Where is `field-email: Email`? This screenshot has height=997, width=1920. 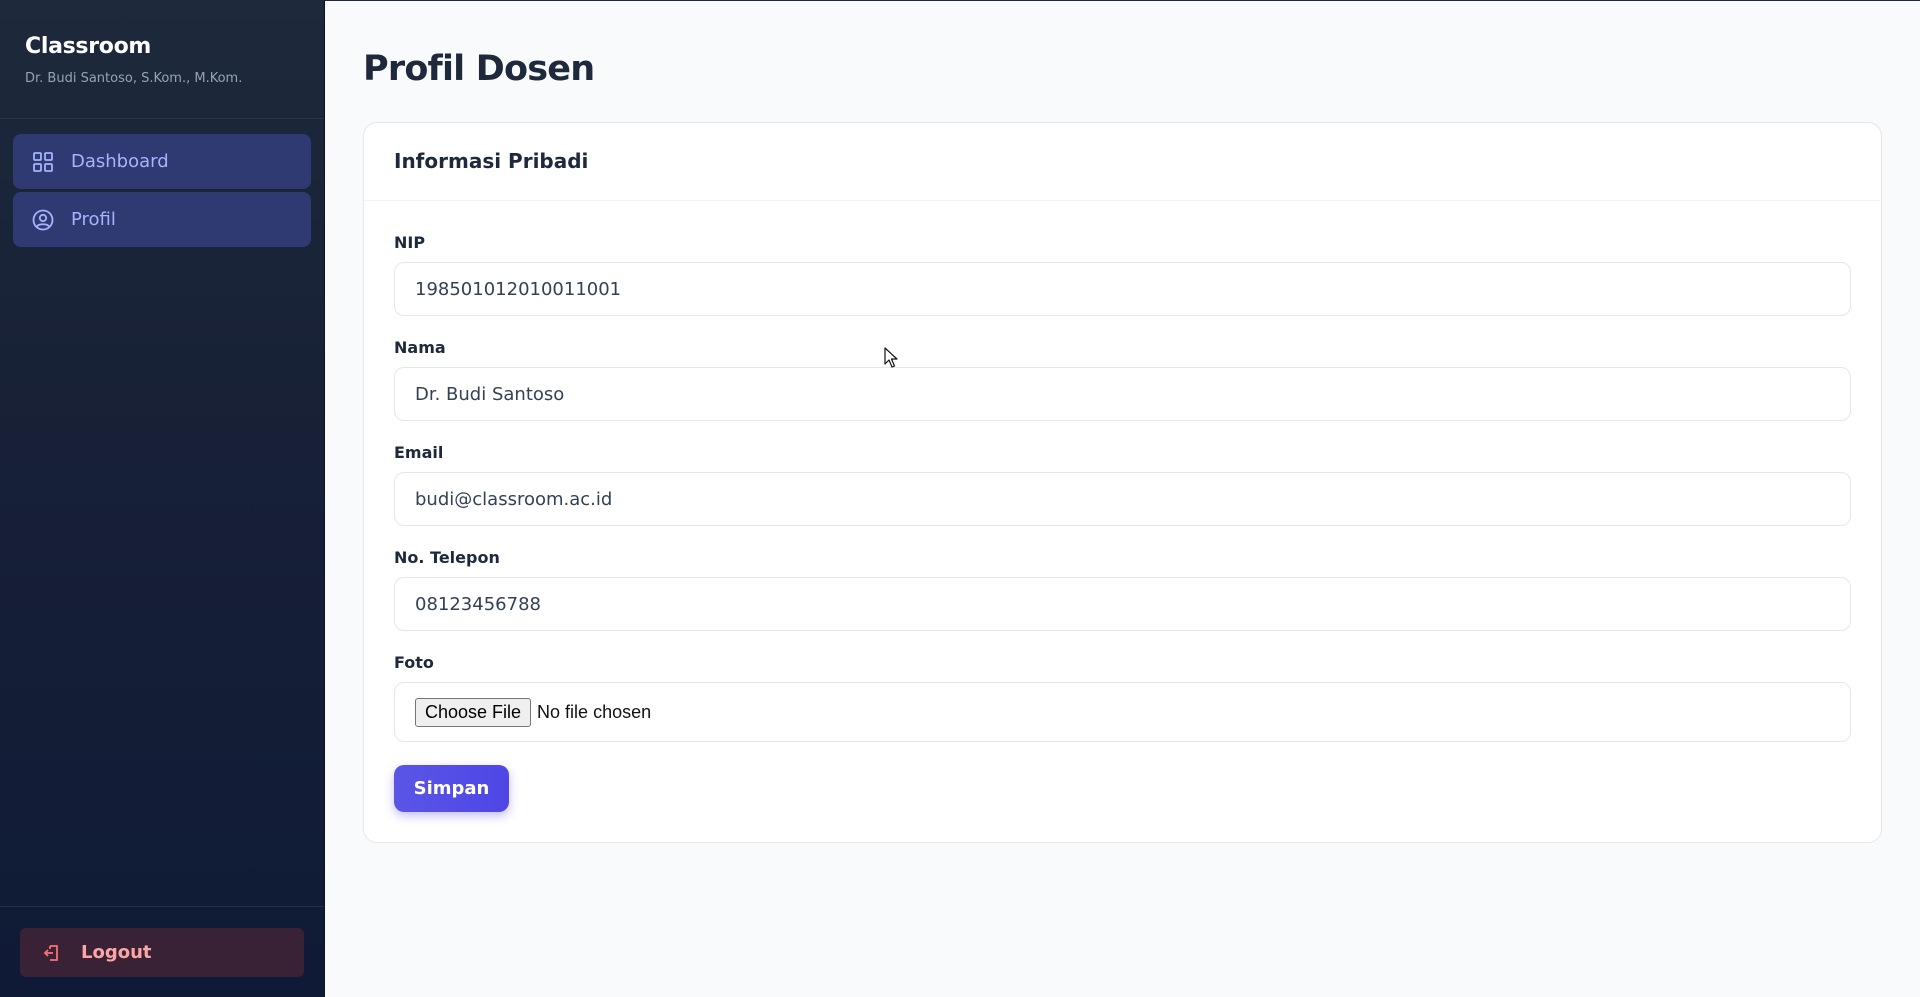
field-email: Email is located at coordinates (1122, 484).